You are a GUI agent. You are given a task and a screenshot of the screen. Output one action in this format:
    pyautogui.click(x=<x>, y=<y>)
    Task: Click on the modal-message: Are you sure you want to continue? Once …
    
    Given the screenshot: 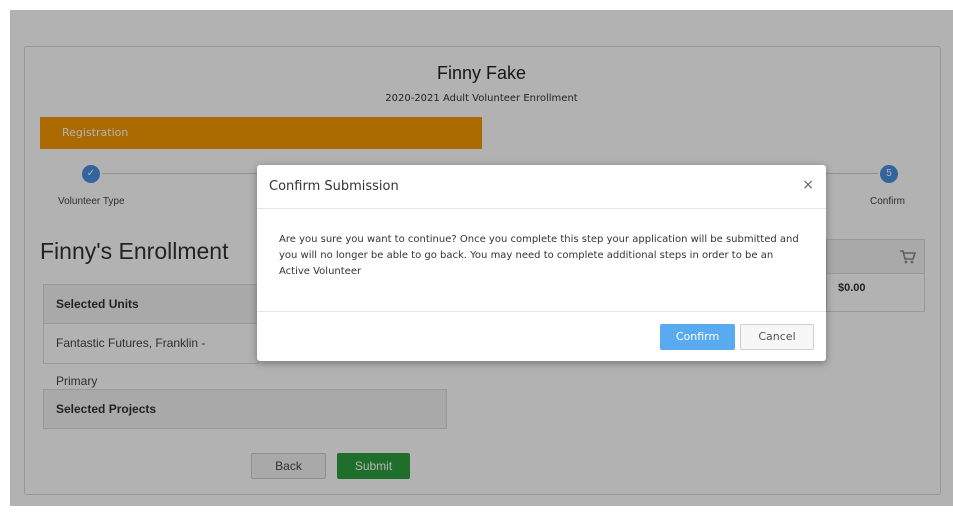 What is the action you would take?
    pyautogui.click(x=539, y=255)
    